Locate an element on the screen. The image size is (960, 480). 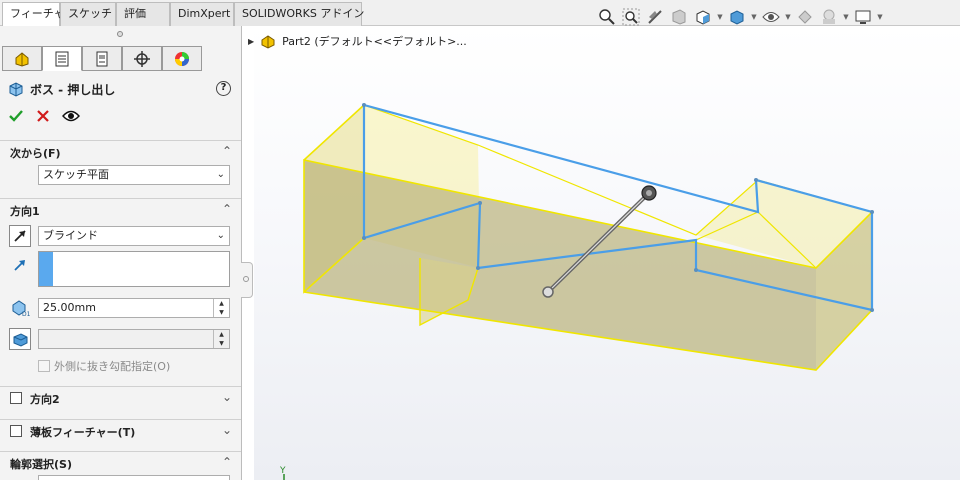
monitor-icon is located at coordinates (863, 17).